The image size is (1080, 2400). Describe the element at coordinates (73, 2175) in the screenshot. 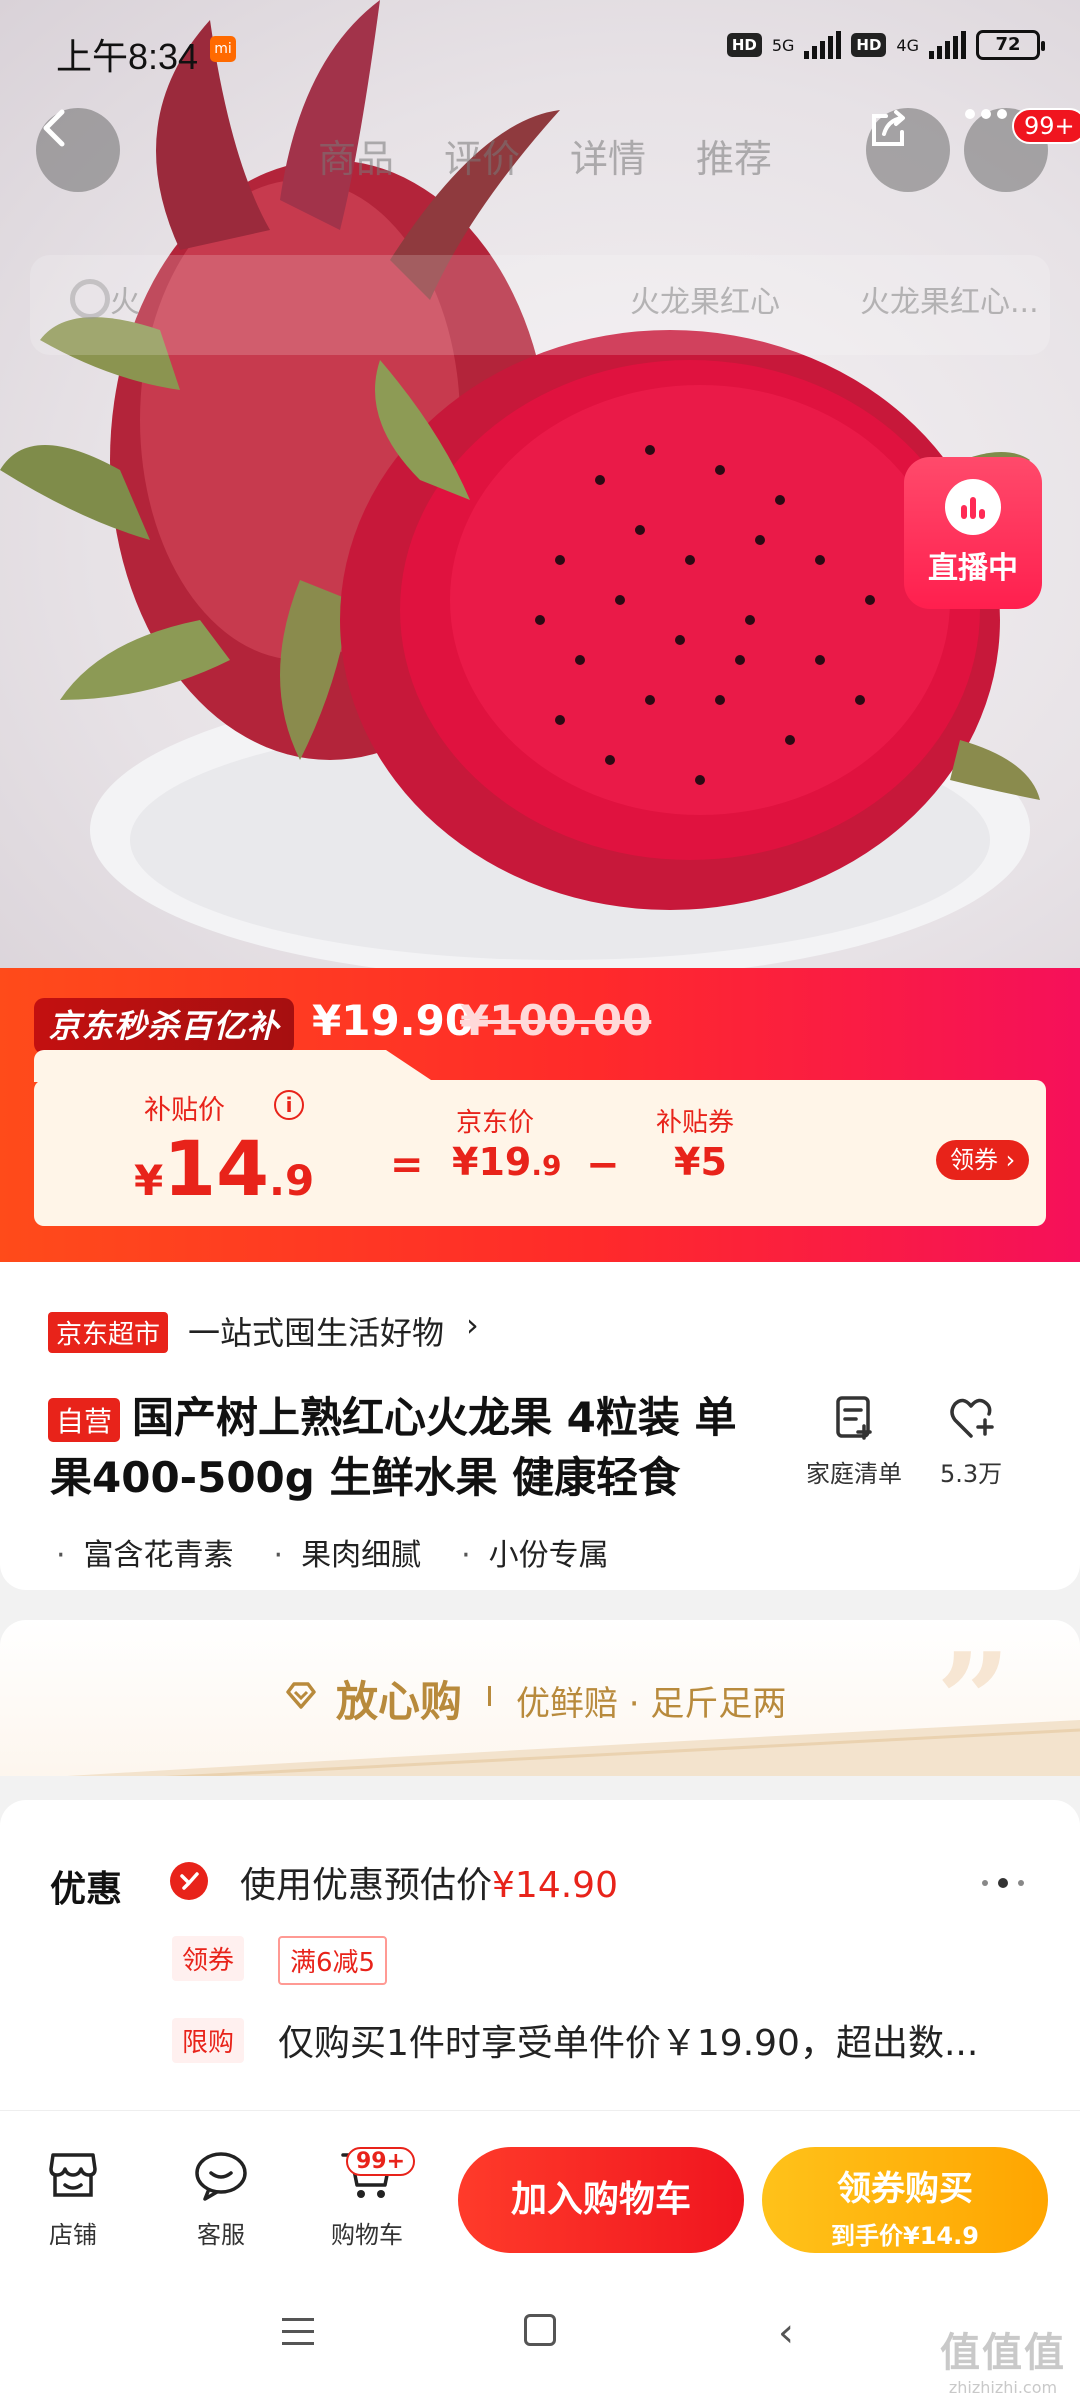

I see `store-icon` at that location.